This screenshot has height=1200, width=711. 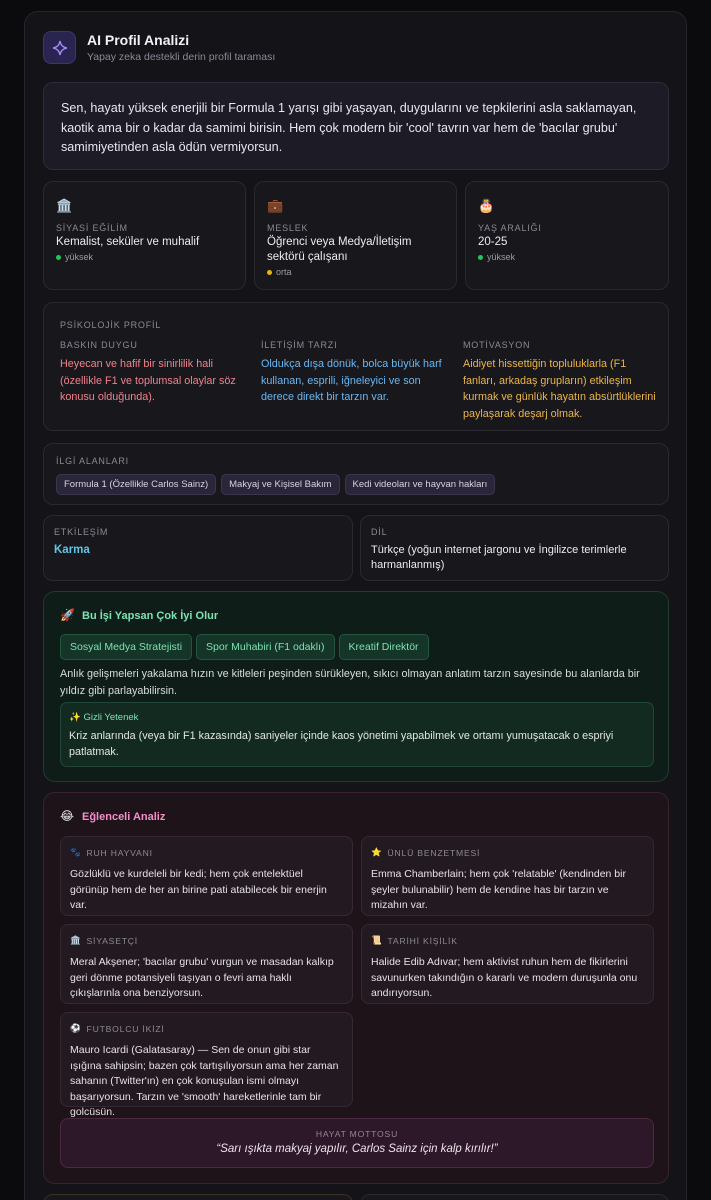 What do you see at coordinates (124, 817) in the screenshot?
I see `section-title: Eğlenceli Analiz` at bounding box center [124, 817].